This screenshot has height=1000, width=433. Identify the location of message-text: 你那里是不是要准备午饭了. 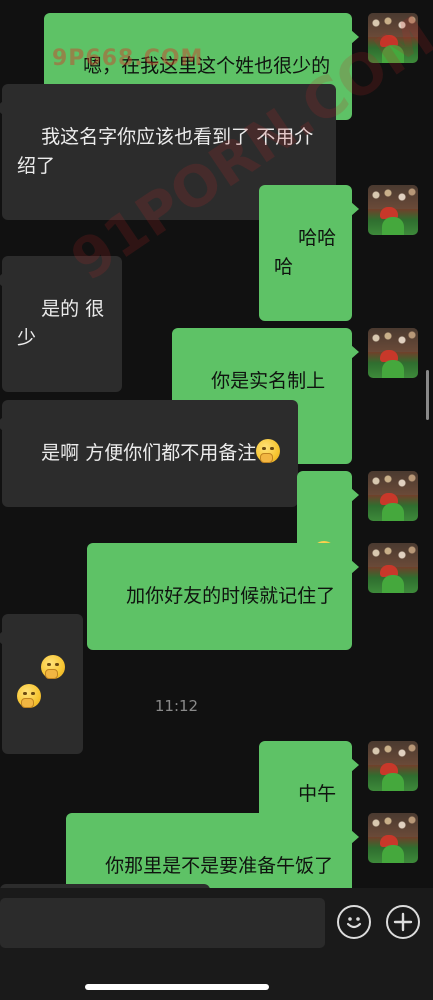
(219, 866).